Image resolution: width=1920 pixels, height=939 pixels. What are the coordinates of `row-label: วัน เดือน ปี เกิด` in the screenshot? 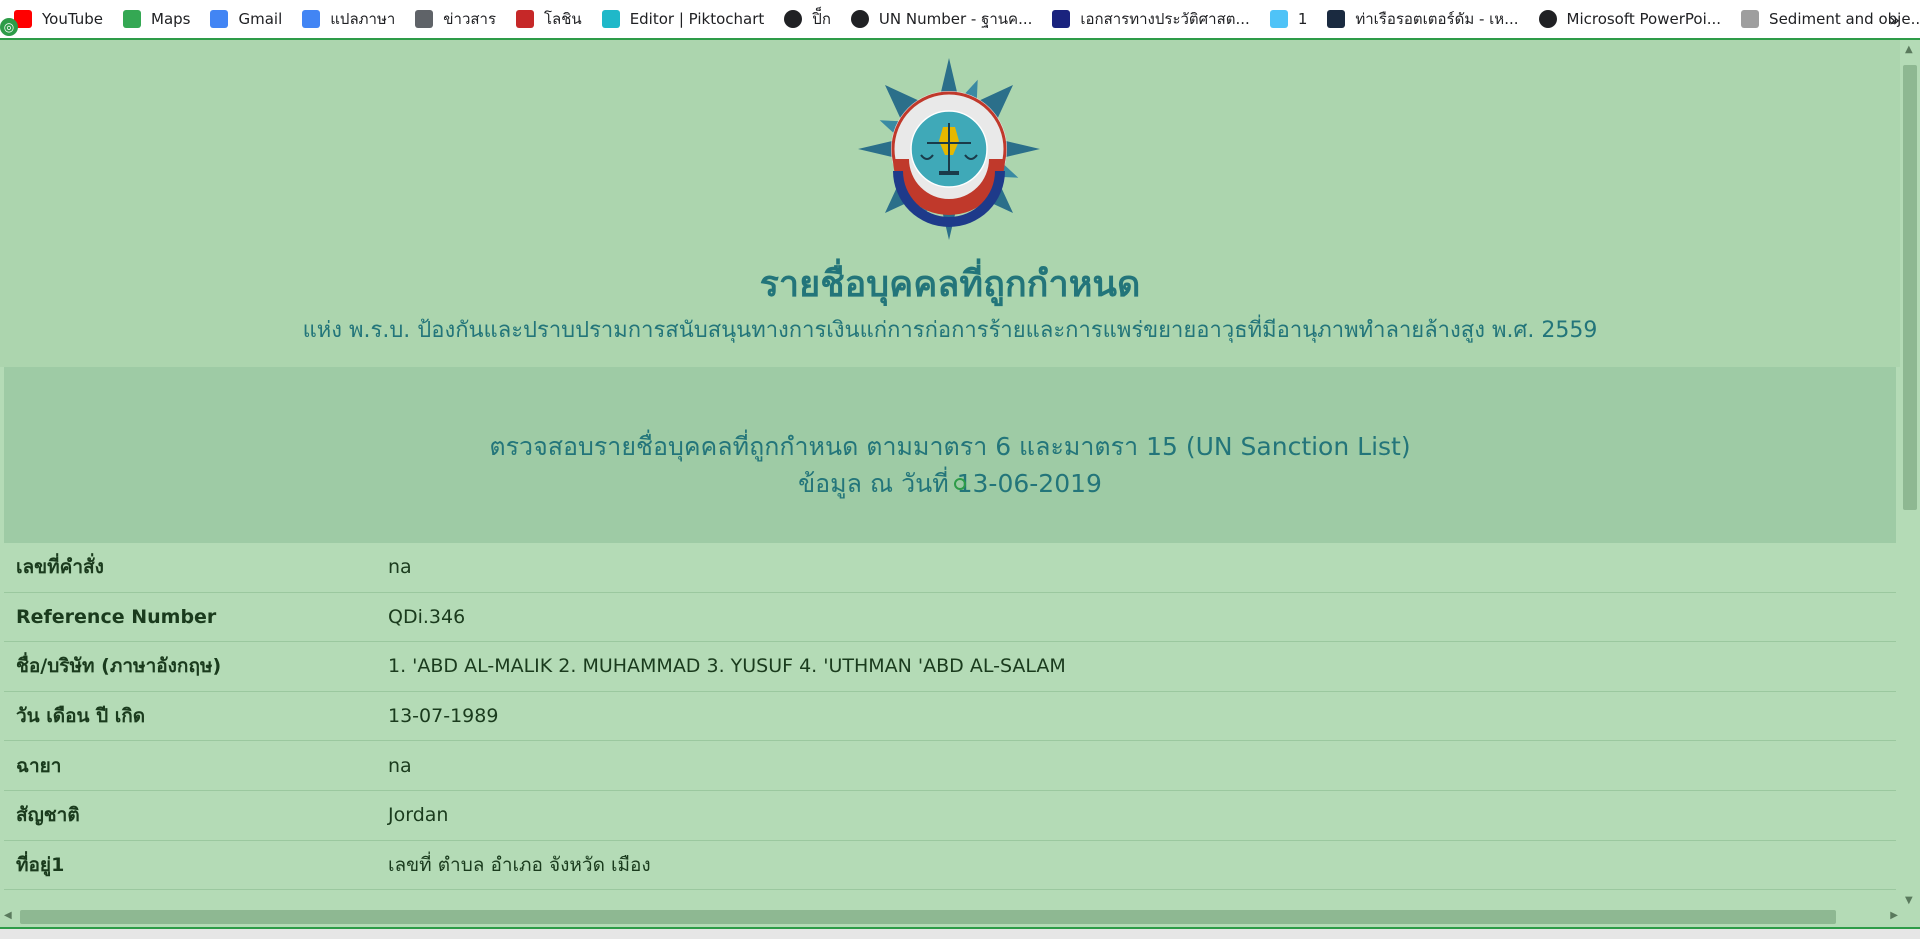 It's located at (81, 716).